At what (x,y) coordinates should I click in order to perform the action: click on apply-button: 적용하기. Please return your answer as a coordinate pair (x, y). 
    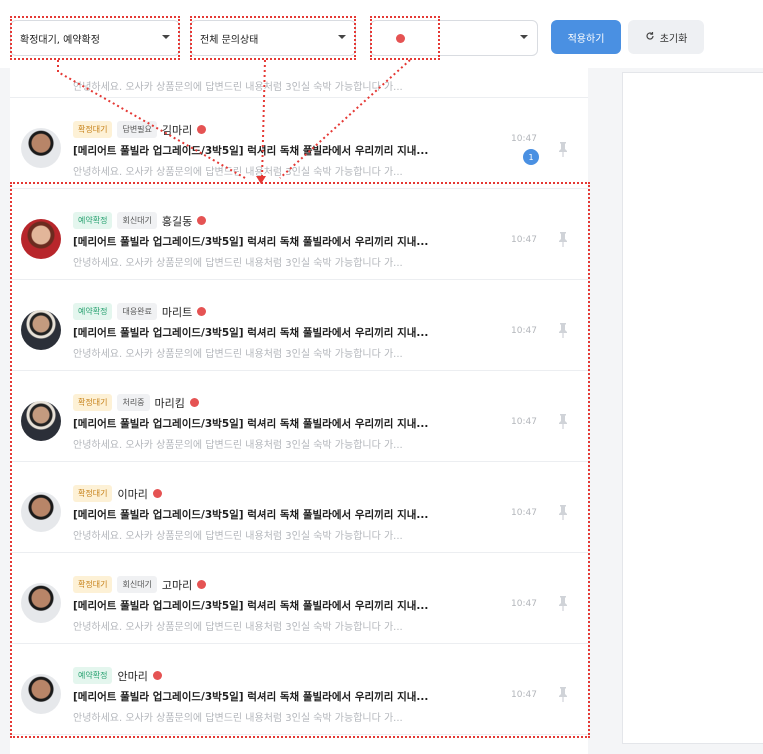
    Looking at the image, I should click on (586, 37).